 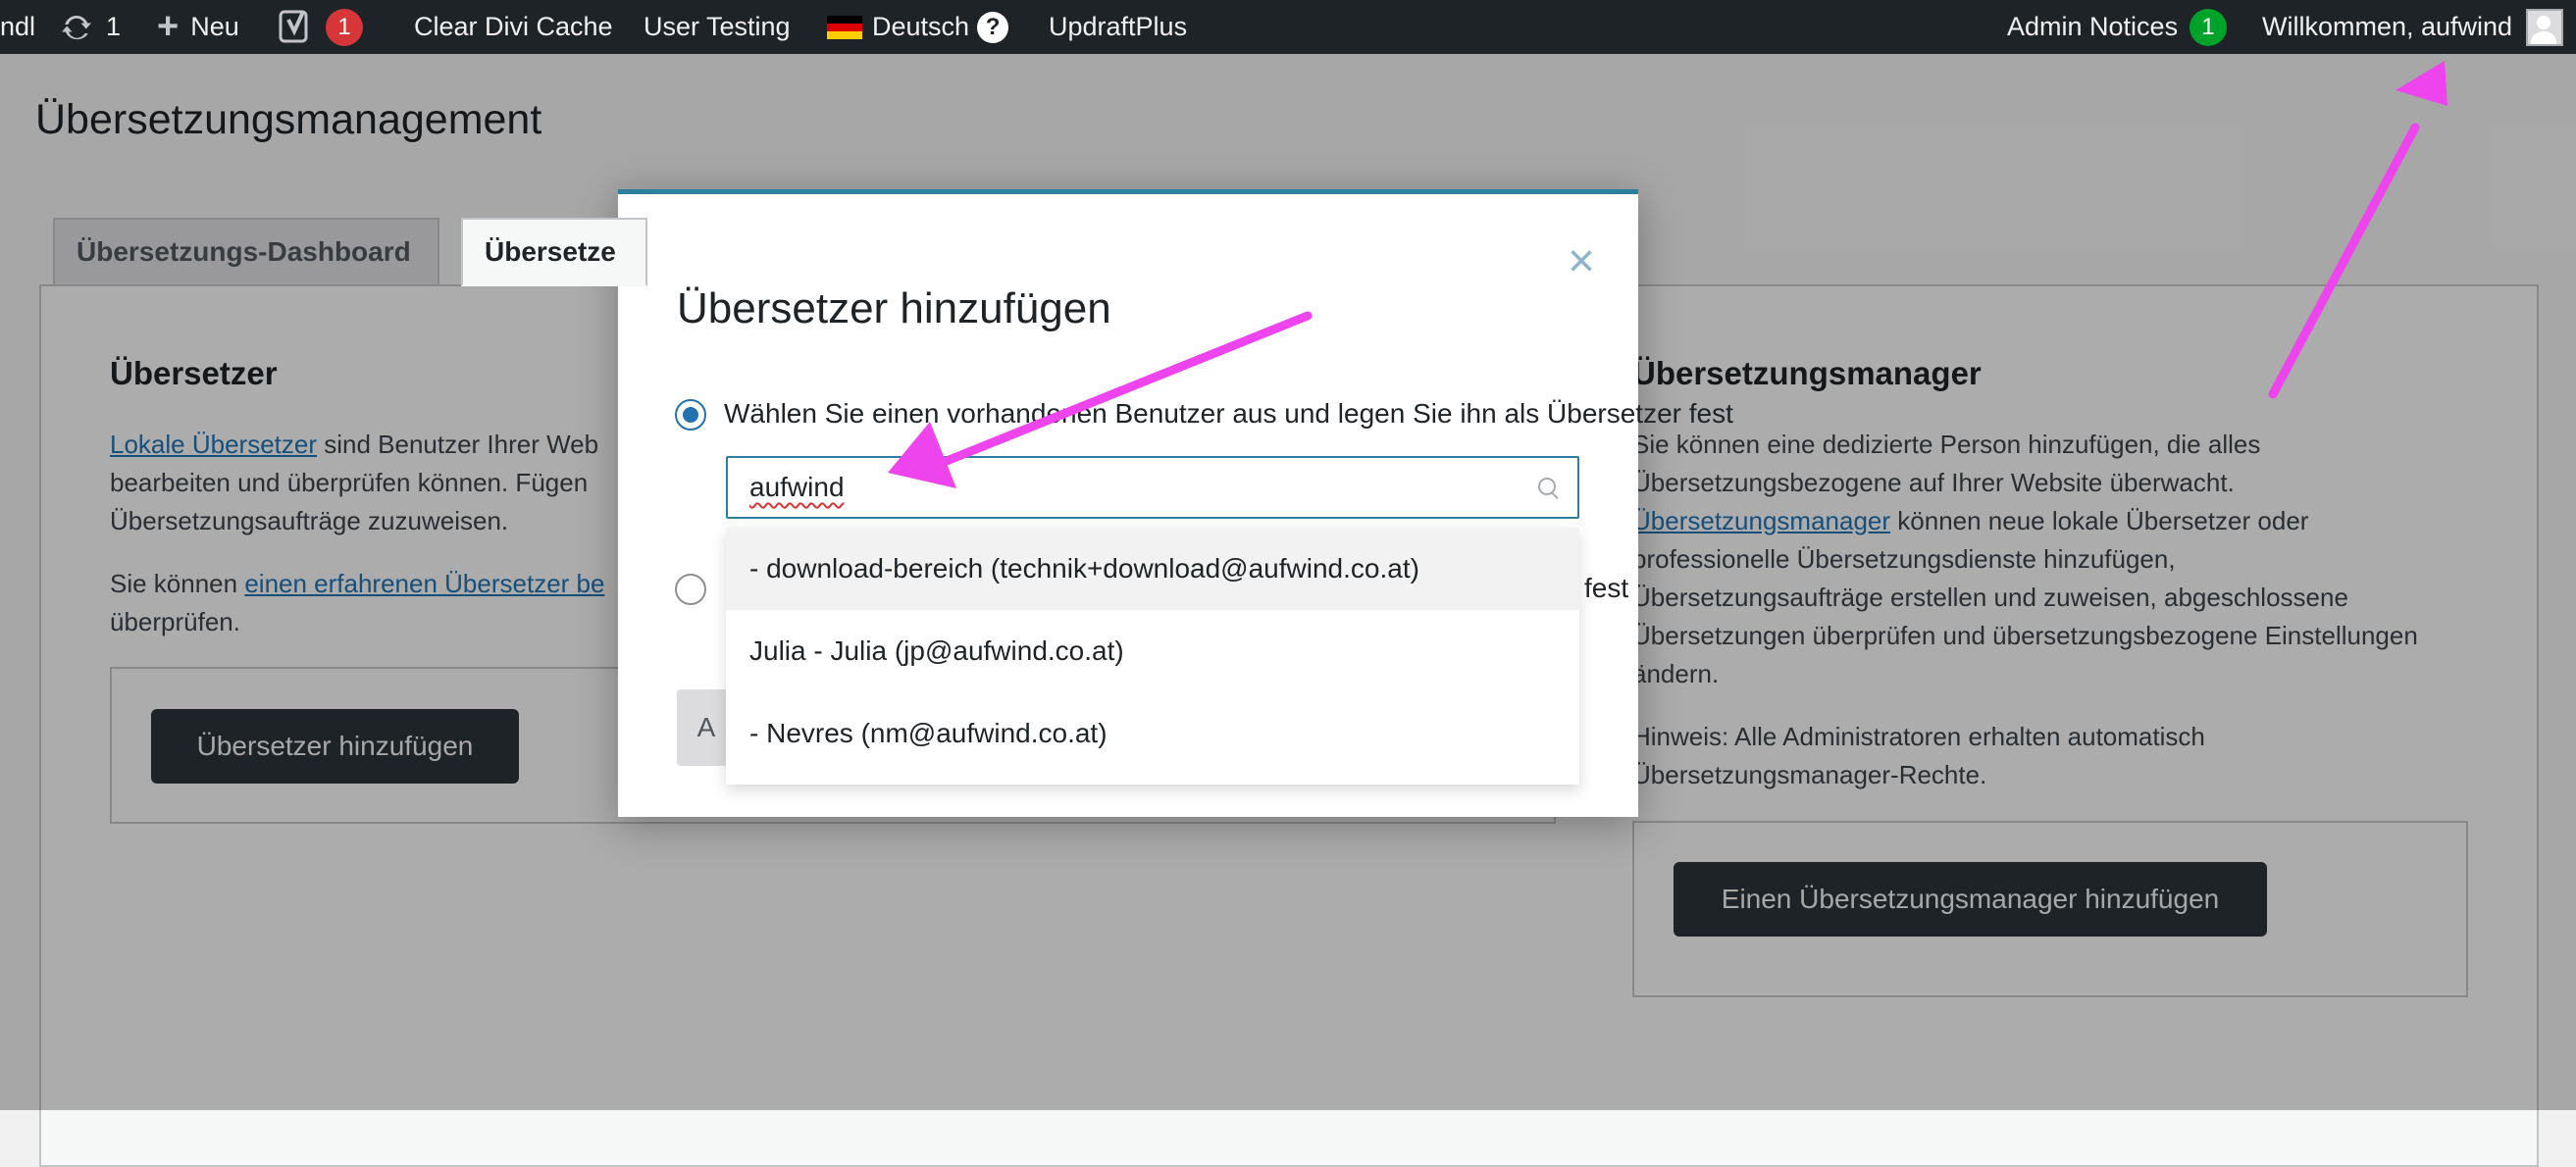 What do you see at coordinates (894, 308) in the screenshot?
I see `dialog-title: Übersetzer hinzufügen` at bounding box center [894, 308].